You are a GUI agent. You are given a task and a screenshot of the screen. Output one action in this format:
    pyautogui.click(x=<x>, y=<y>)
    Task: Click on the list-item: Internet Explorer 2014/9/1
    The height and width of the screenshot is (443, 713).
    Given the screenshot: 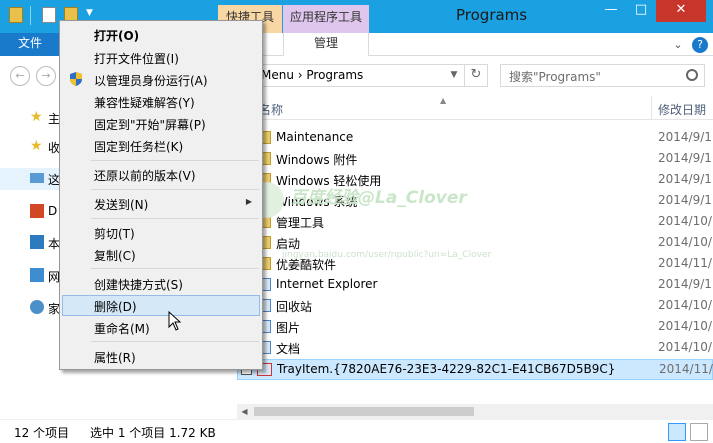 What is the action you would take?
    pyautogui.click(x=475, y=285)
    